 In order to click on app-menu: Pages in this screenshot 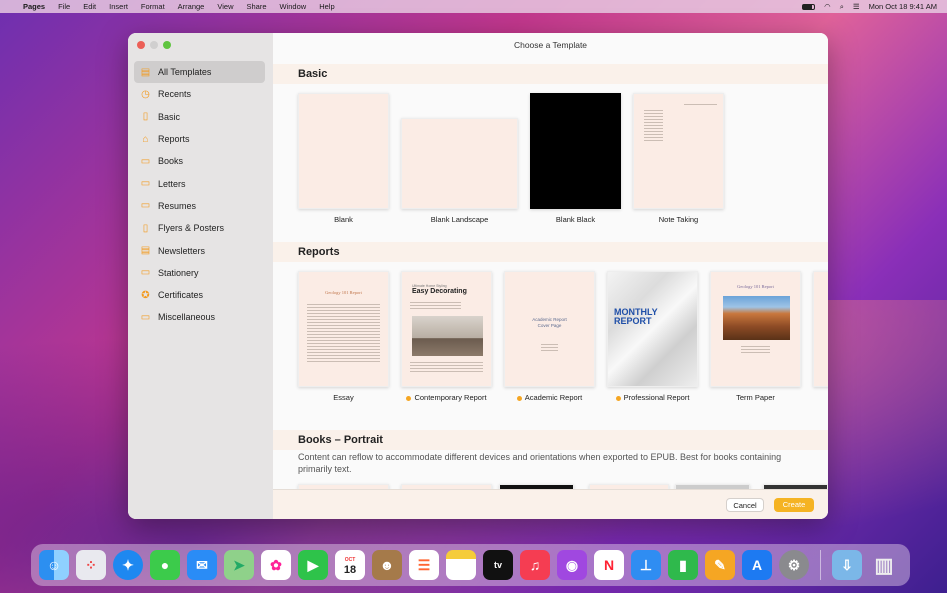, I will do `click(34, 6)`.